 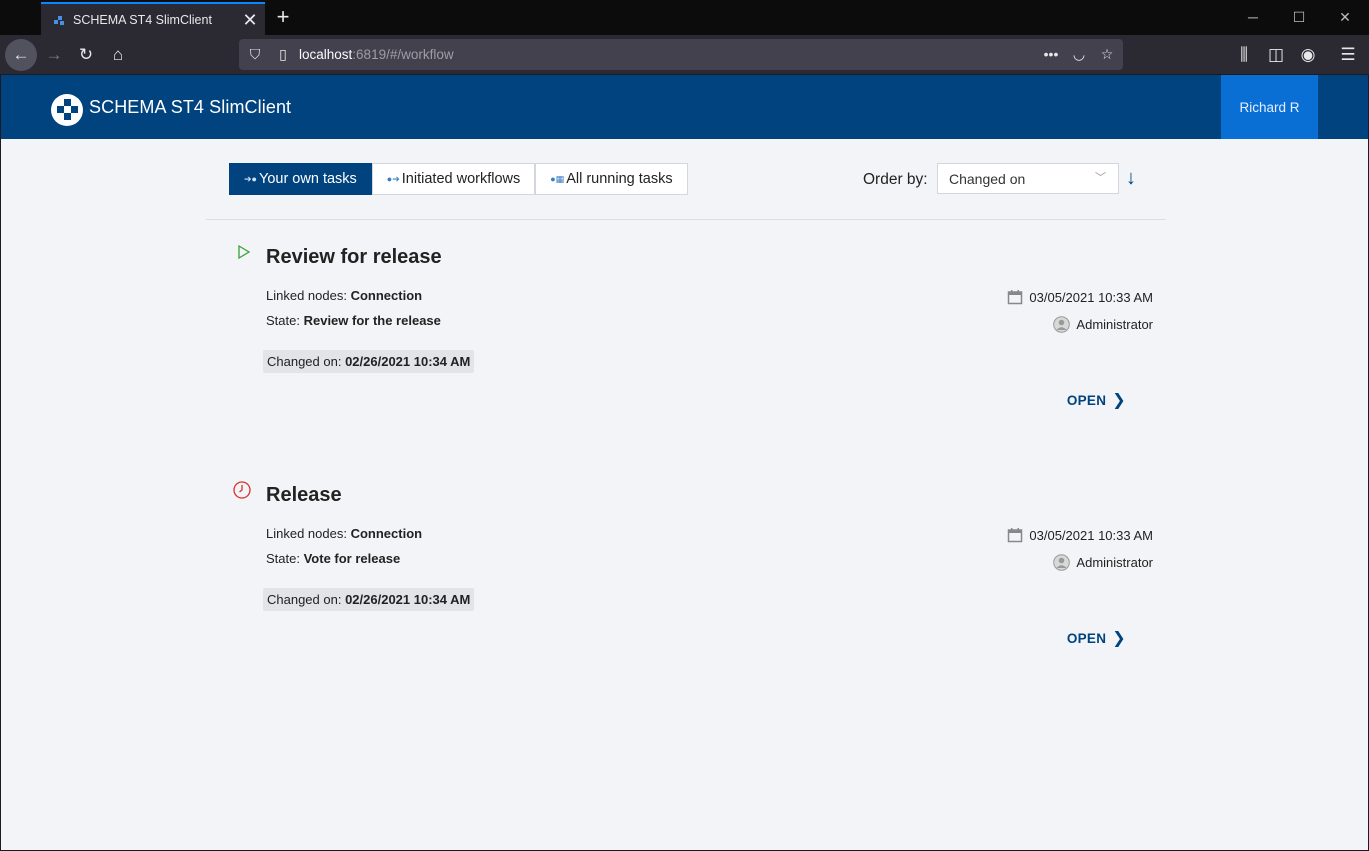 What do you see at coordinates (283, 54) in the screenshot?
I see `page-icon: ▯` at bounding box center [283, 54].